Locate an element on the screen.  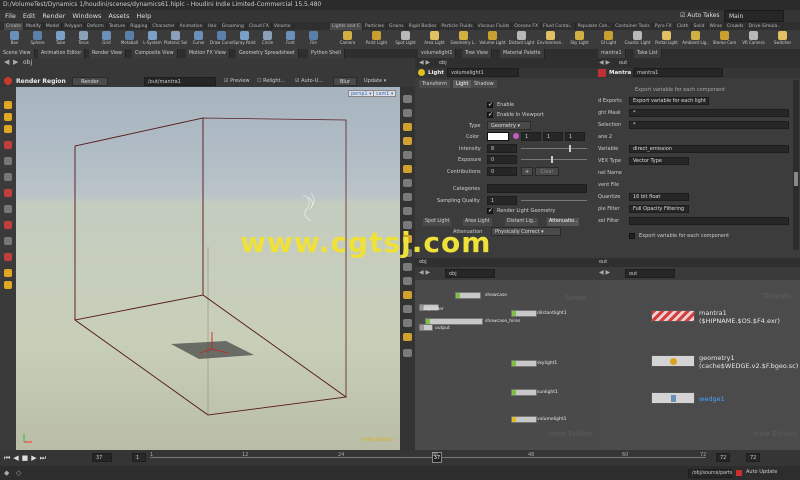
shelf-tool-shelf_tools_right-8: Sky Light is located at coordinates (579, 39).